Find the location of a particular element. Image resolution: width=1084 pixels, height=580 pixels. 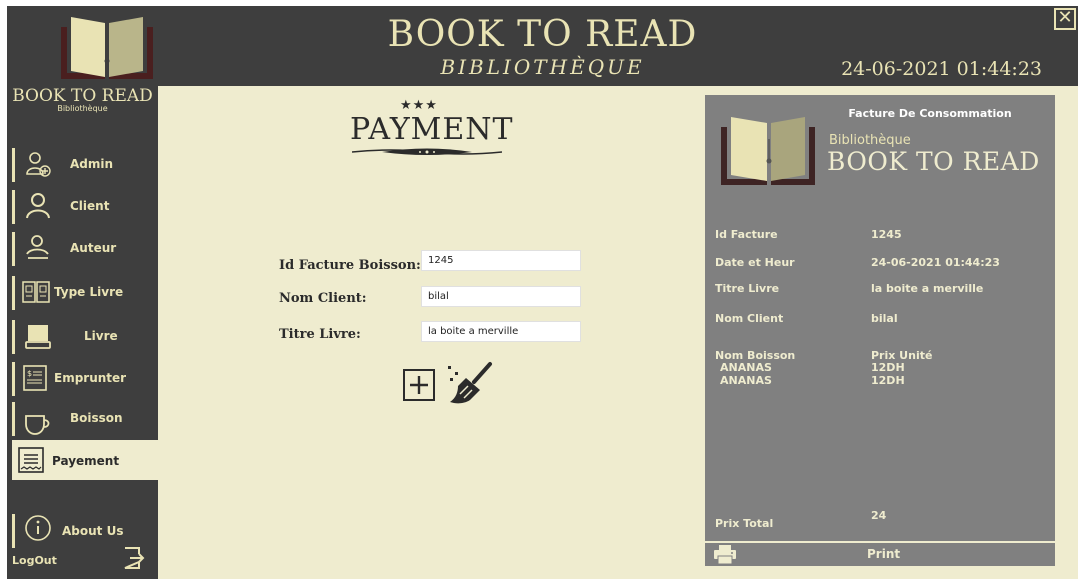

receipt-icon is located at coordinates (31, 460).